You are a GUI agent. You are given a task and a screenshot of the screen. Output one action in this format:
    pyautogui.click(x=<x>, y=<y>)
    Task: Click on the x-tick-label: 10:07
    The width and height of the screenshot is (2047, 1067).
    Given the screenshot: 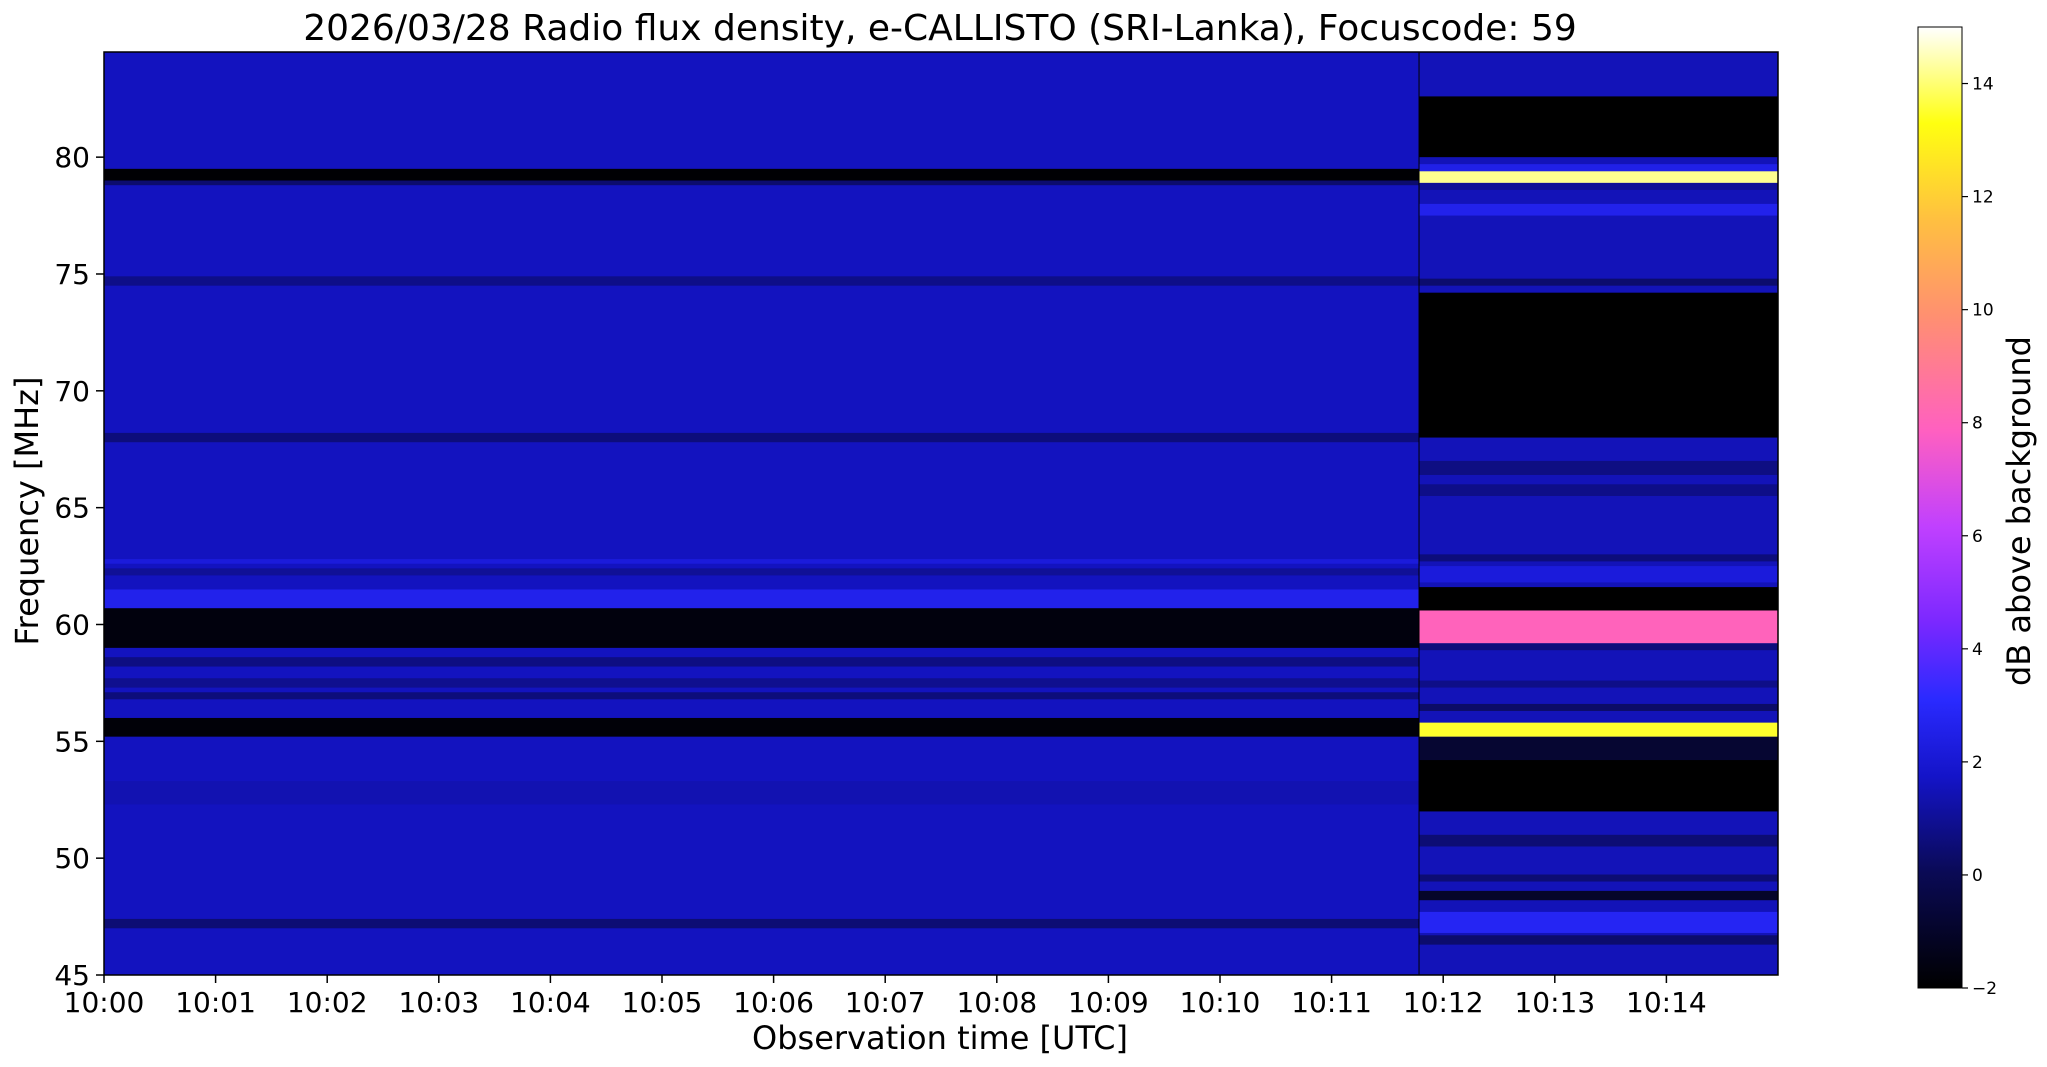 What is the action you would take?
    pyautogui.click(x=885, y=1002)
    